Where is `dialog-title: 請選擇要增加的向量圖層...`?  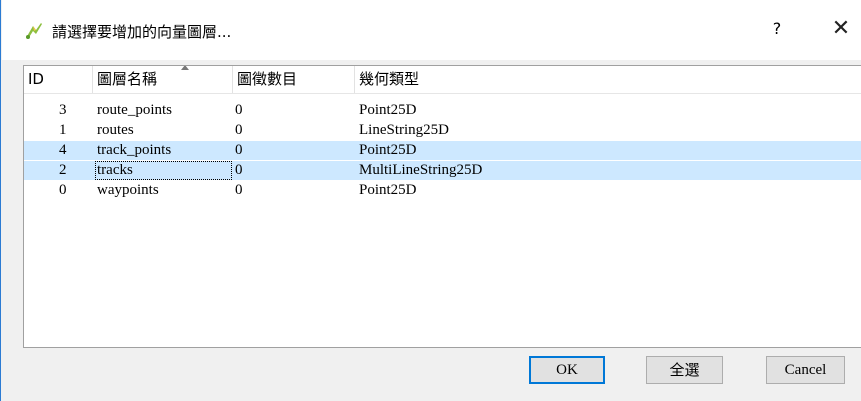
dialog-title: 請選擇要增加的向量圖層... is located at coordinates (142, 32).